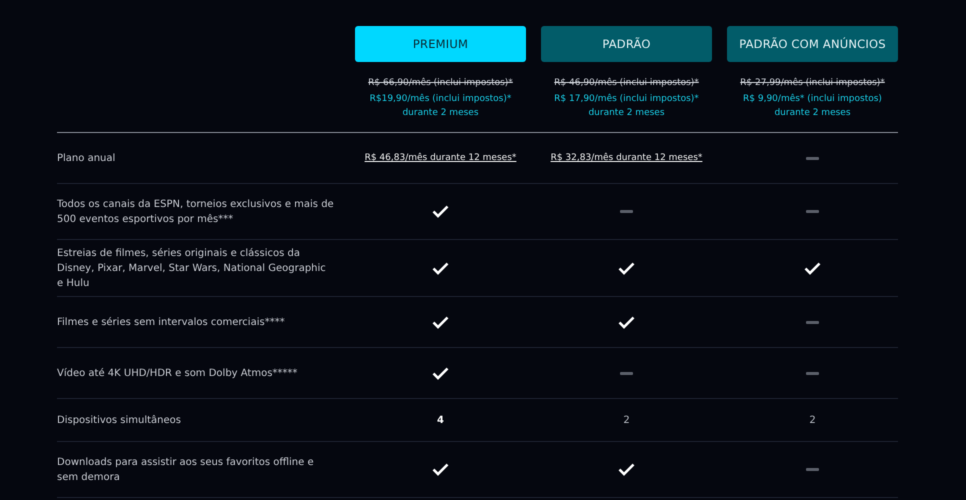 The height and width of the screenshot is (500, 966). What do you see at coordinates (171, 323) in the screenshot?
I see `feature-label: Filmes e séries sem intervalos comerciais****` at bounding box center [171, 323].